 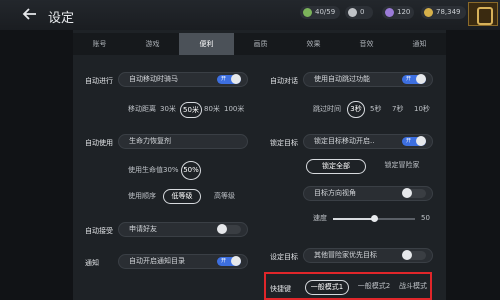 What do you see at coordinates (212, 109) in the screenshot?
I see `distance-option-80: 80米` at bounding box center [212, 109].